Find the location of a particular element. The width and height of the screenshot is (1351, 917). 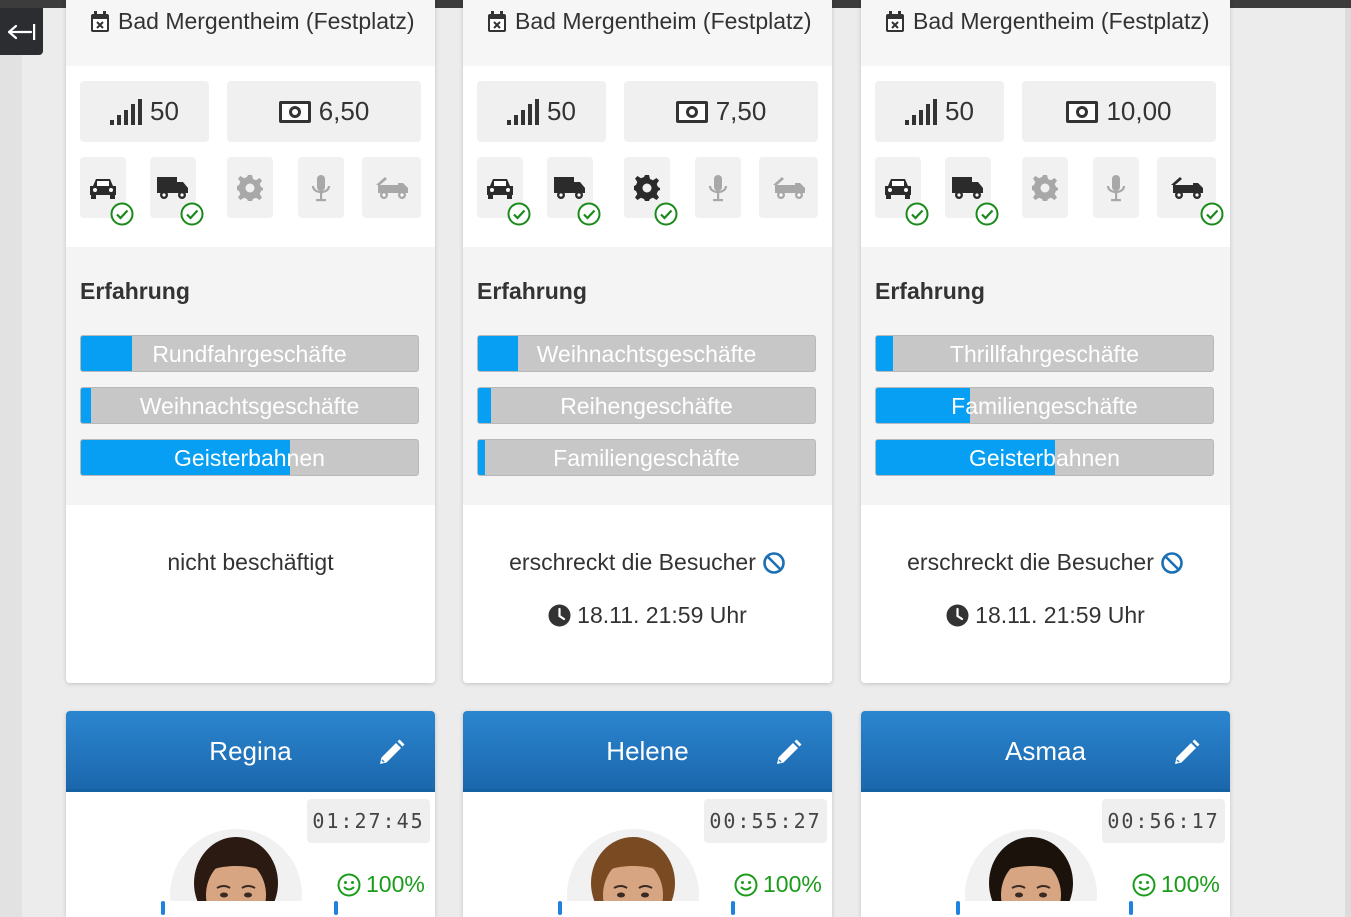

mood-indicator: 100% is located at coordinates (1176, 884).